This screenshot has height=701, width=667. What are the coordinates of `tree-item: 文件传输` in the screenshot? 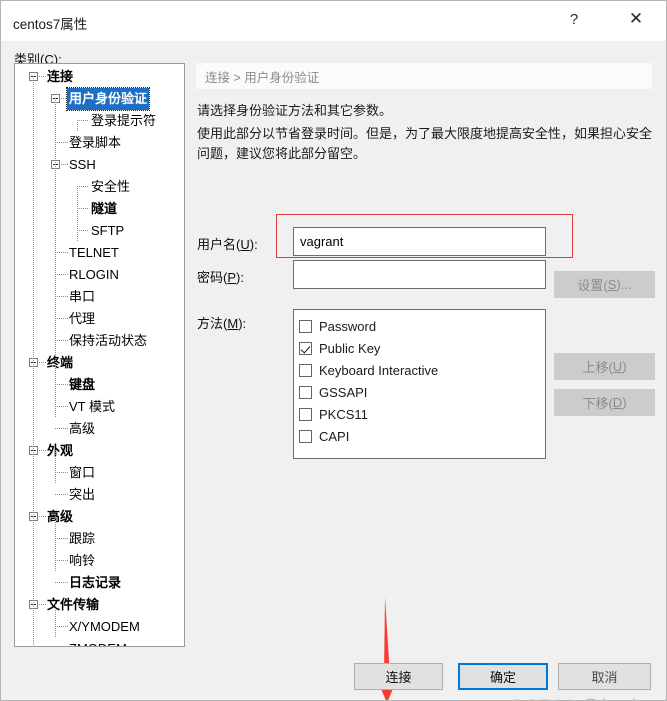 It's located at (99, 605).